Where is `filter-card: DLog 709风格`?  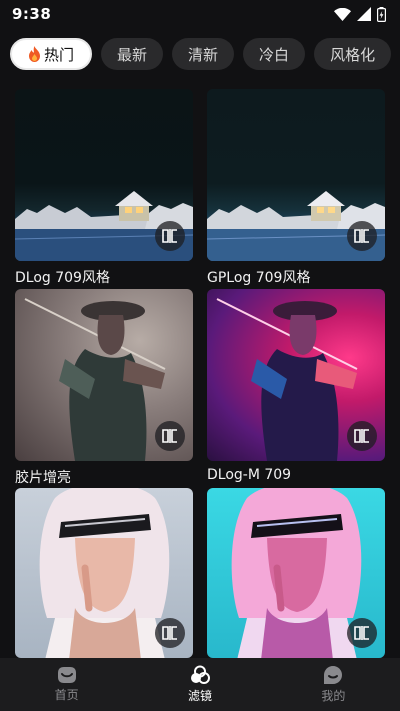
filter-card: DLog 709风格 is located at coordinates (104, 187).